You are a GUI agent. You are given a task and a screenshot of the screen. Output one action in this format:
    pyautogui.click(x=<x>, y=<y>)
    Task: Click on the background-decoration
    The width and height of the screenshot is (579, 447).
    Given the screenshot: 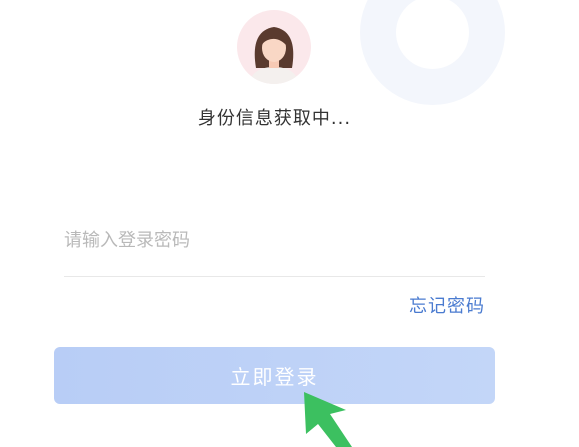 What is the action you would take?
    pyautogui.click(x=432, y=52)
    